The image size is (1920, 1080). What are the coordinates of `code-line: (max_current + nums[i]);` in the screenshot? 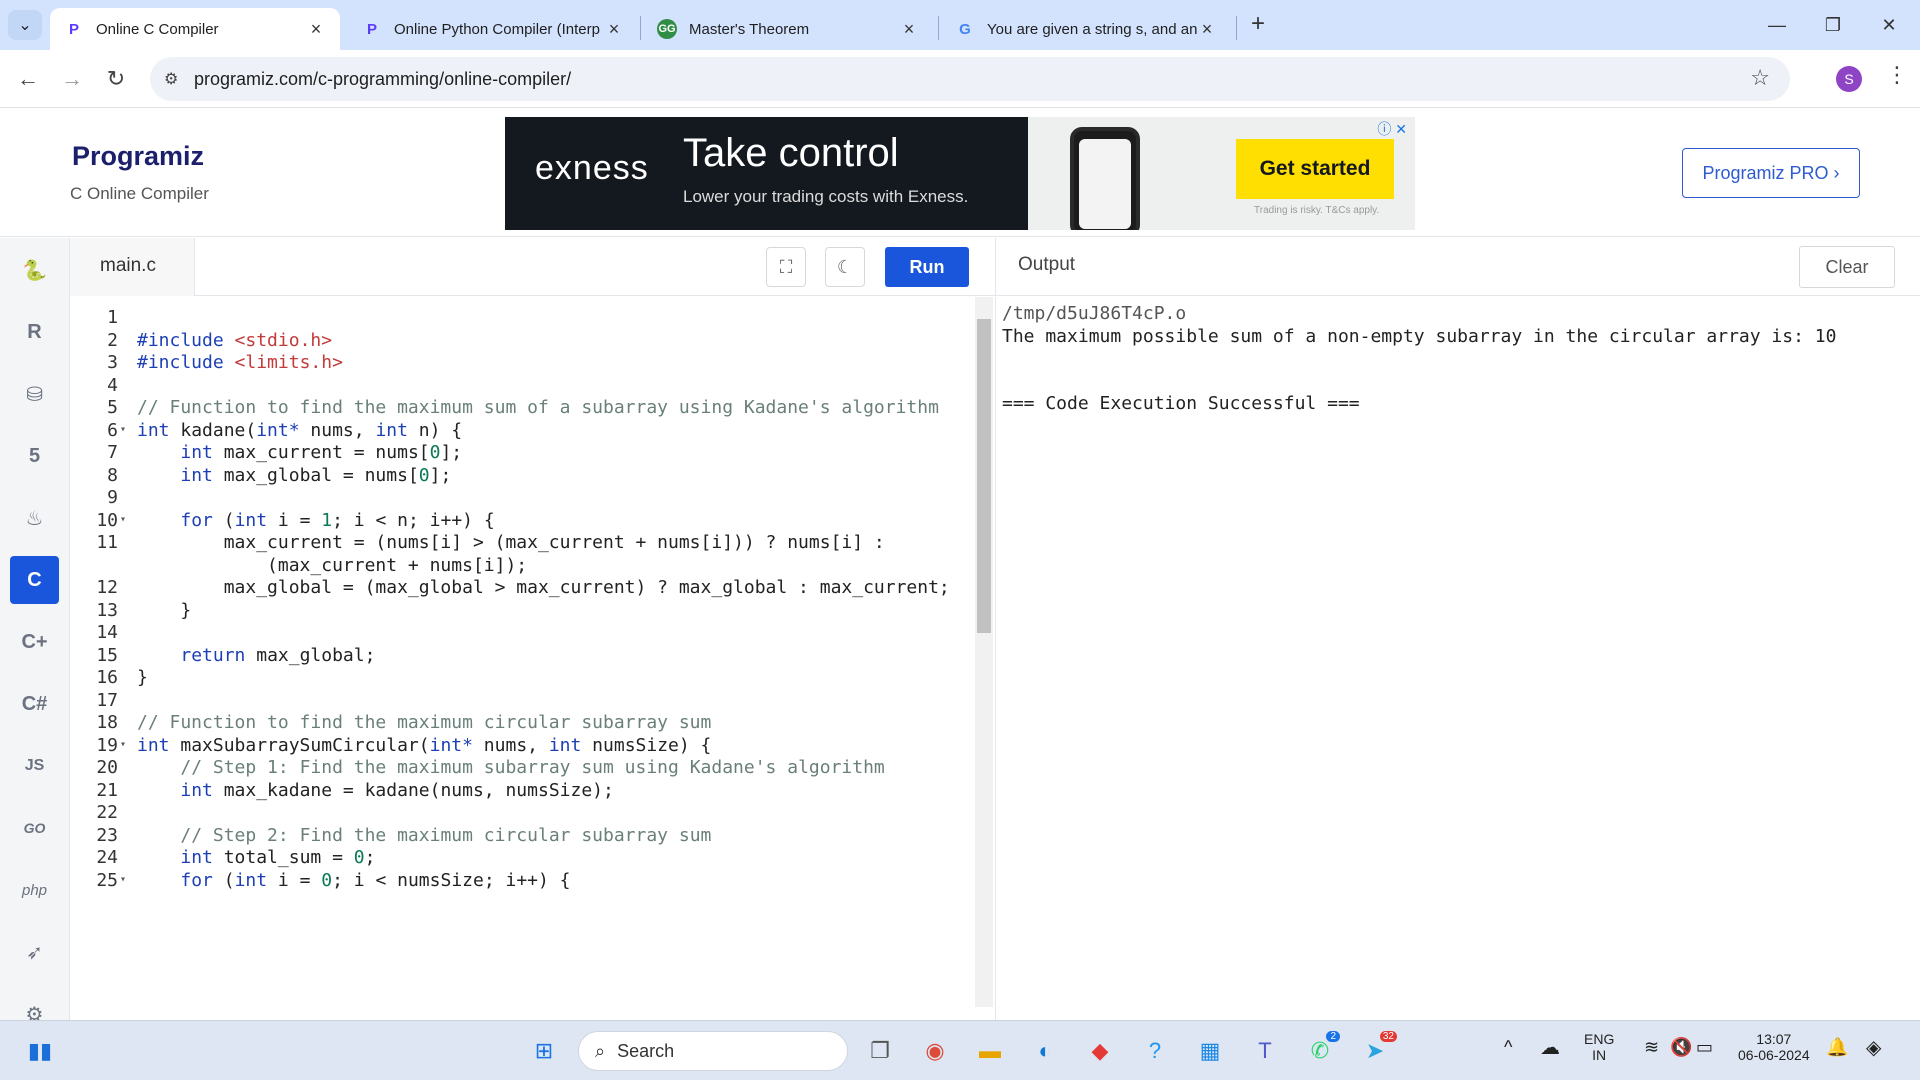 It's located at (332, 565).